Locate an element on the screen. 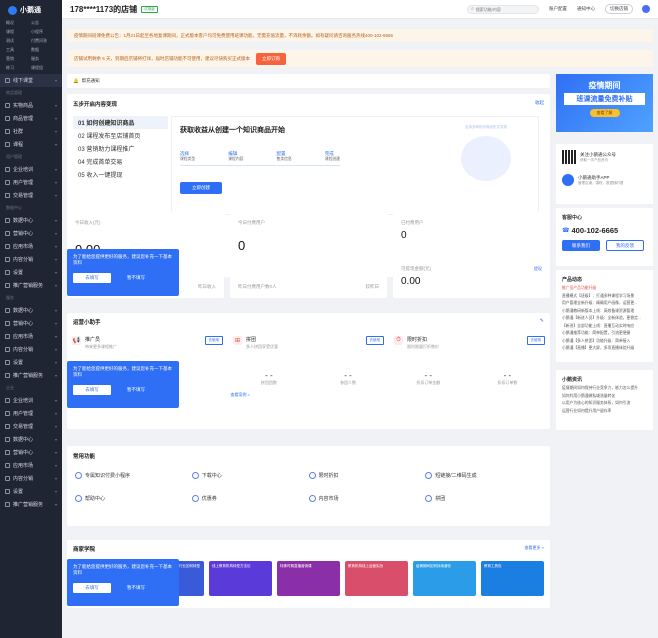 This screenshot has width=658, height=638. create-now-button: 立即创建 is located at coordinates (201, 188).